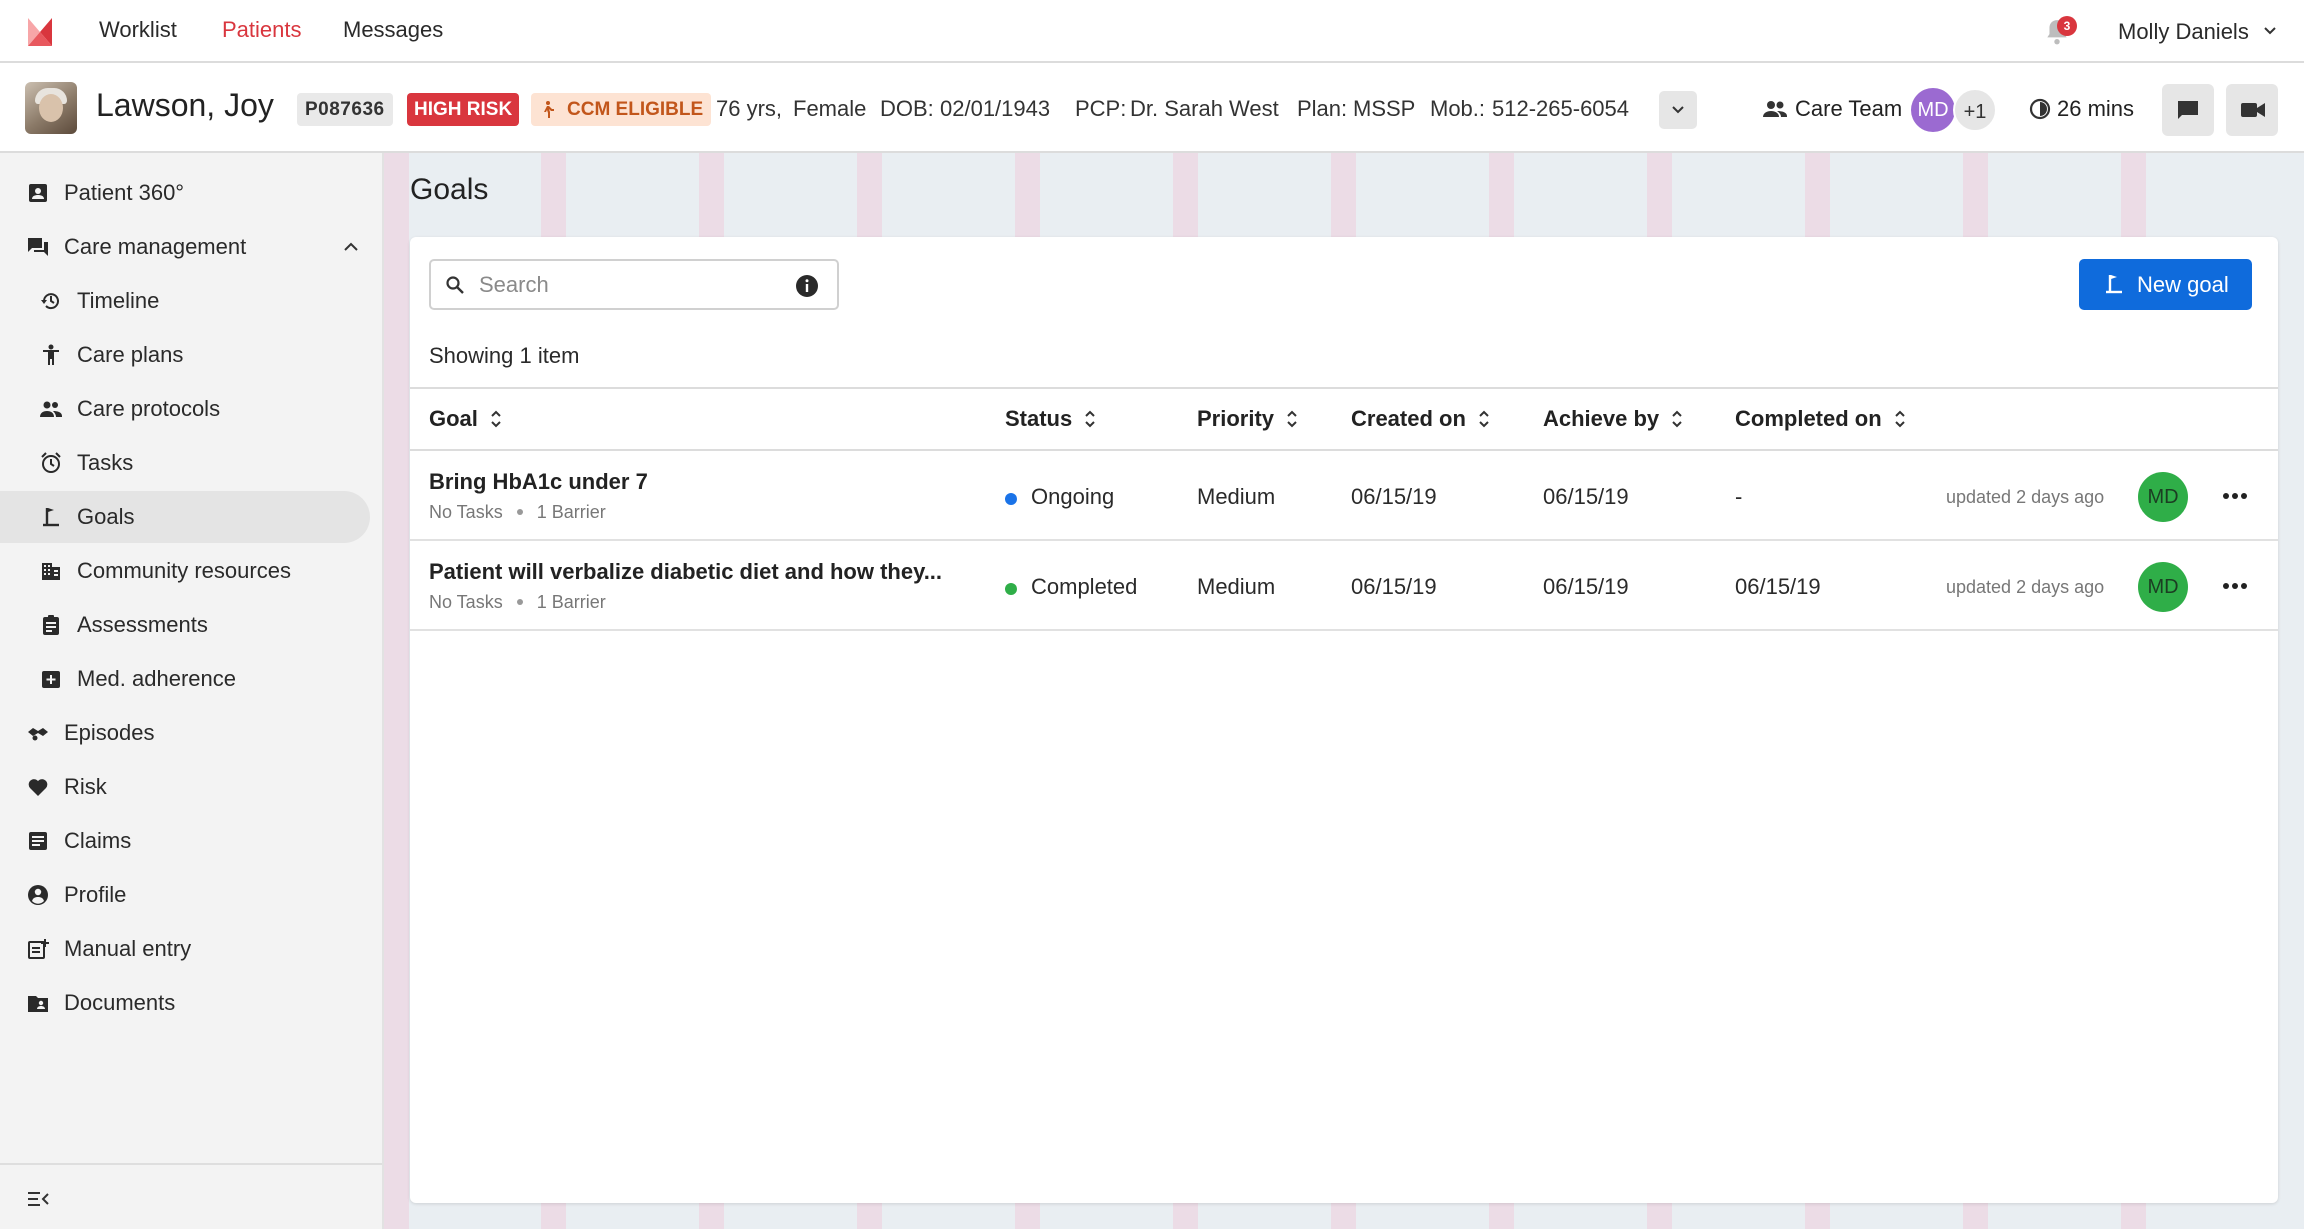 This screenshot has height=1229, width=2304. What do you see at coordinates (185, 247) in the screenshot?
I see `sidebar-item-care-management: Care management` at bounding box center [185, 247].